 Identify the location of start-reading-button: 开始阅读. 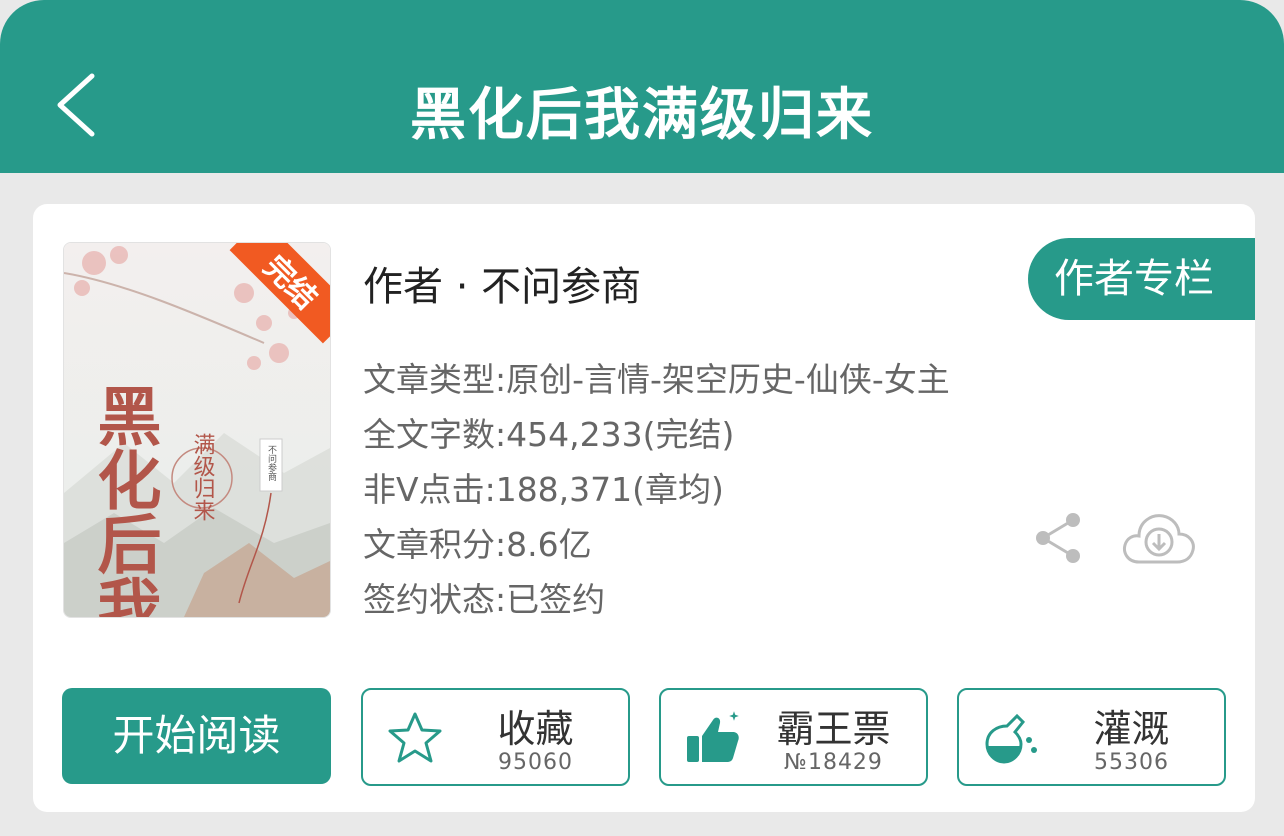
(196, 736).